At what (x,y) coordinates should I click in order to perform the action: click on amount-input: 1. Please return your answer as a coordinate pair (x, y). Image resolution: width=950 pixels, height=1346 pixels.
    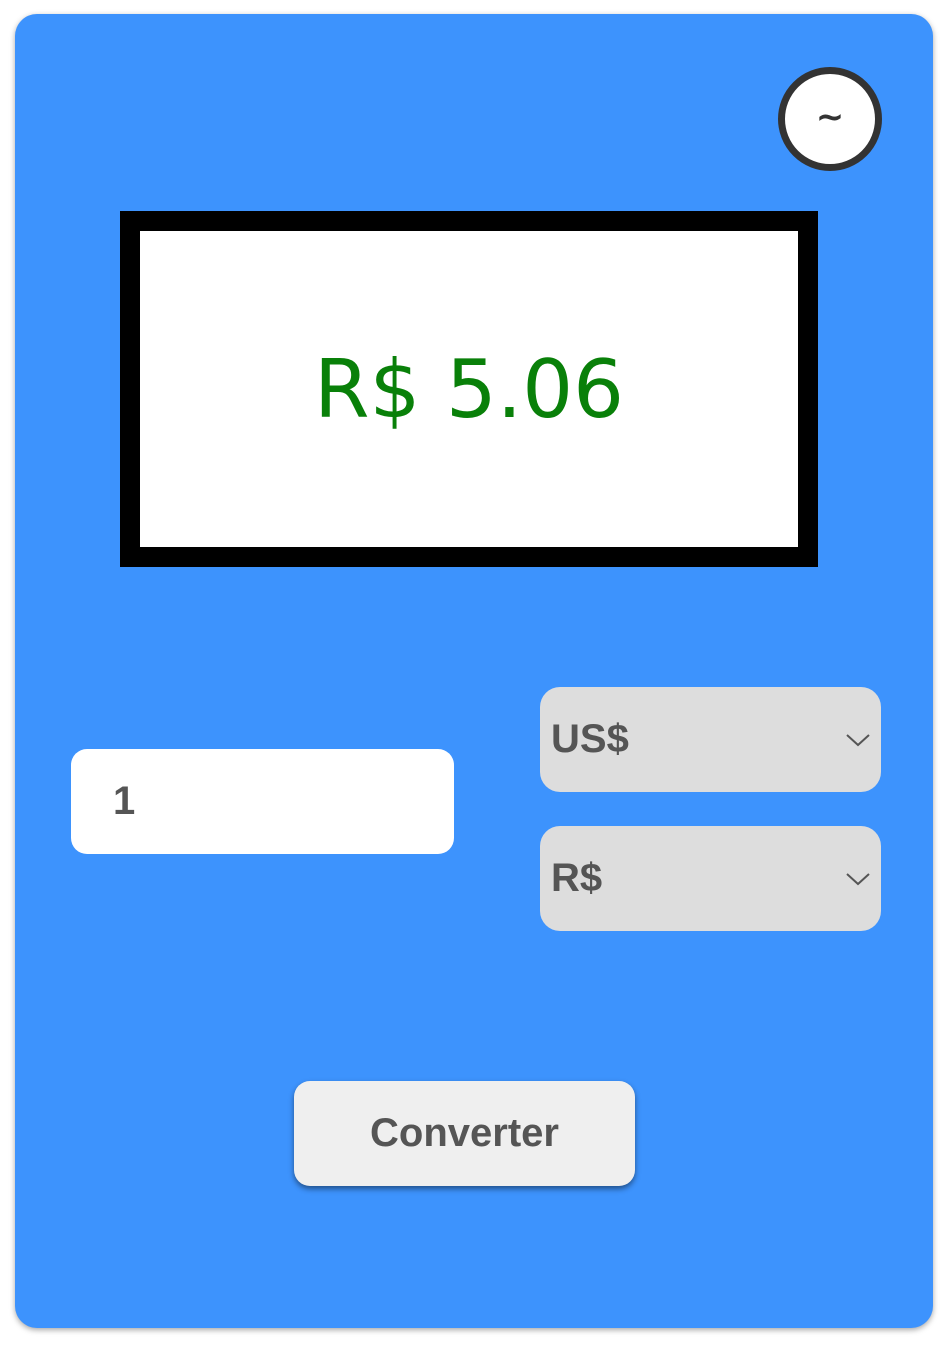
    Looking at the image, I should click on (262, 801).